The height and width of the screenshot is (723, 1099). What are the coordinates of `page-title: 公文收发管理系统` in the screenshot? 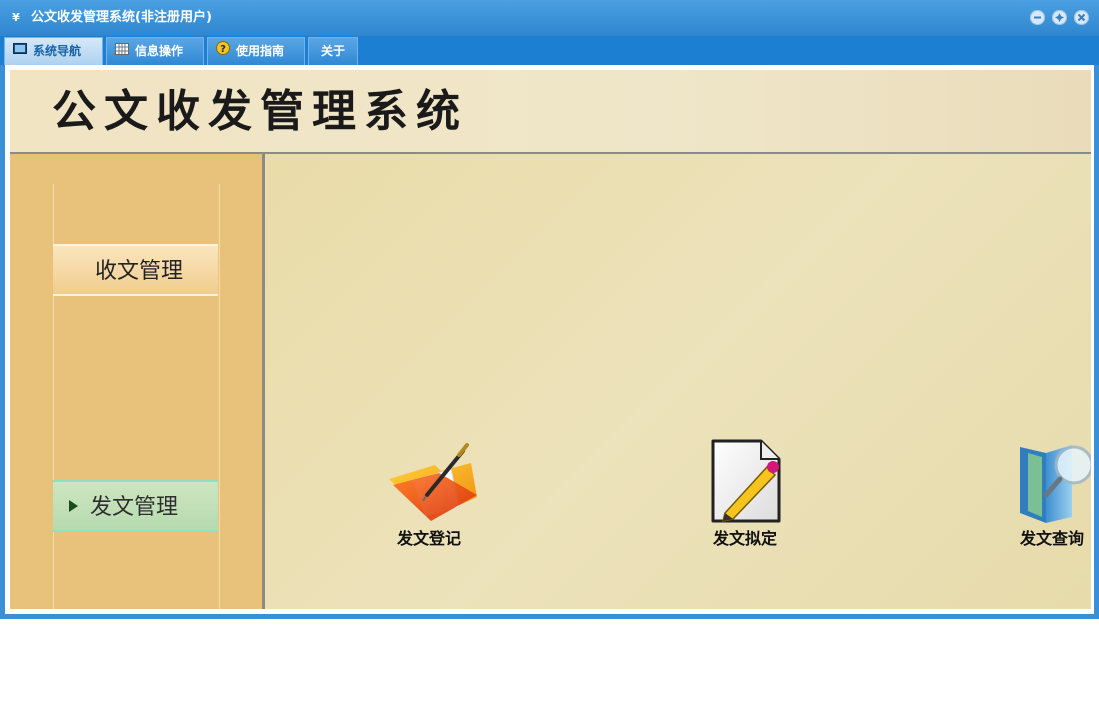 It's located at (260, 111).